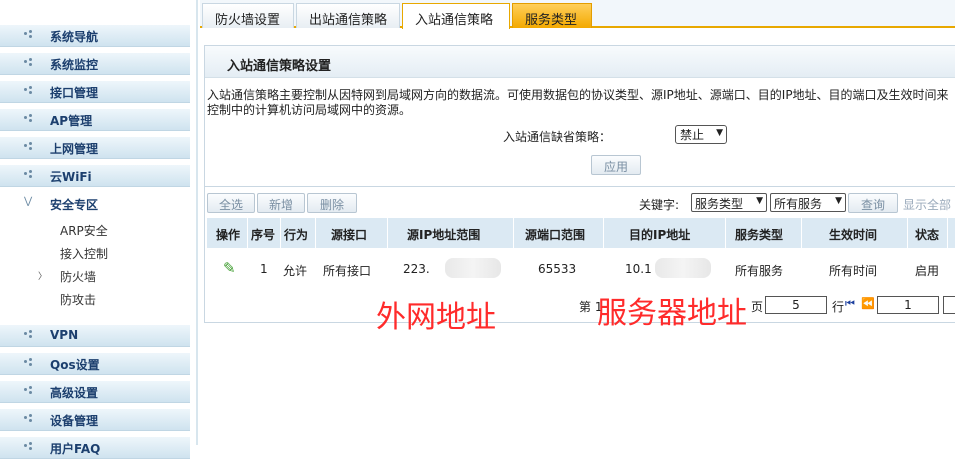 The height and width of the screenshot is (459, 955). I want to click on select-all-button: 全选, so click(231, 203).